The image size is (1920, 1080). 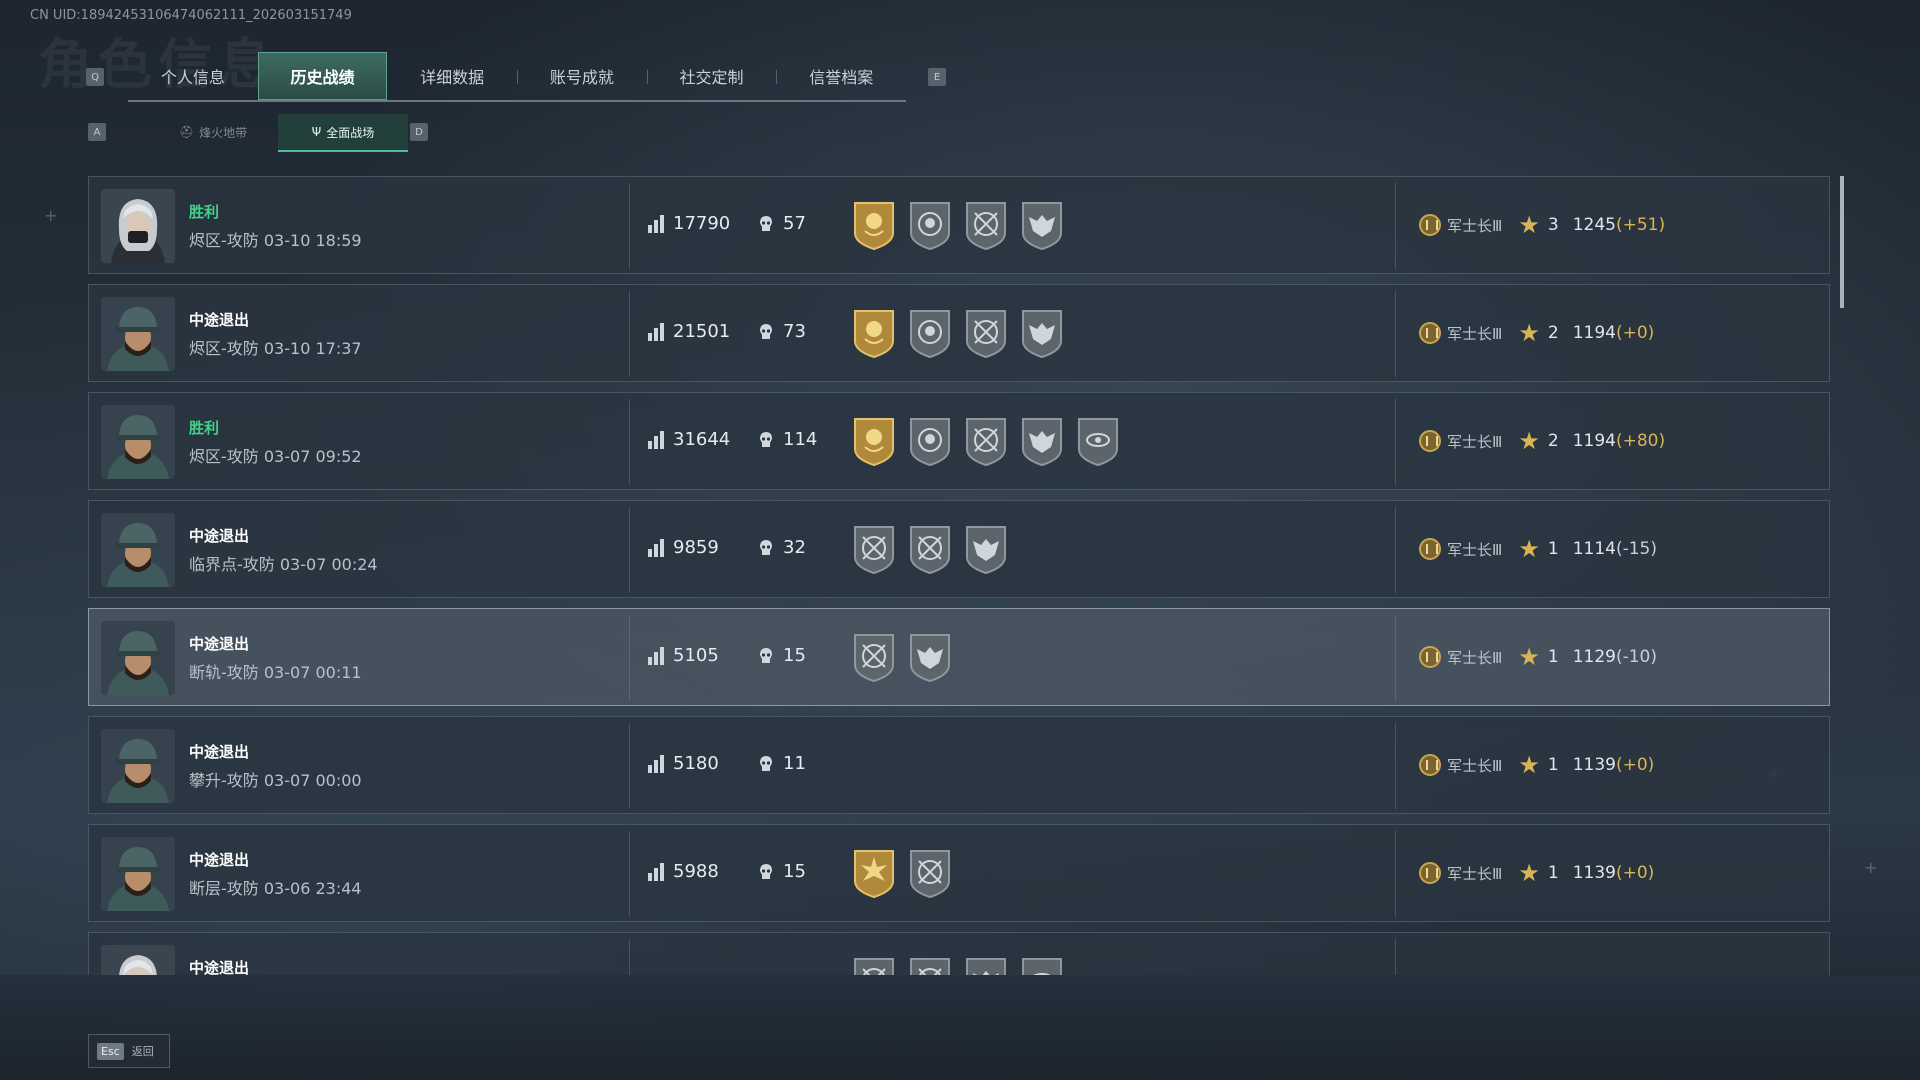 What do you see at coordinates (794, 223) in the screenshot?
I see `kills-value: 57` at bounding box center [794, 223].